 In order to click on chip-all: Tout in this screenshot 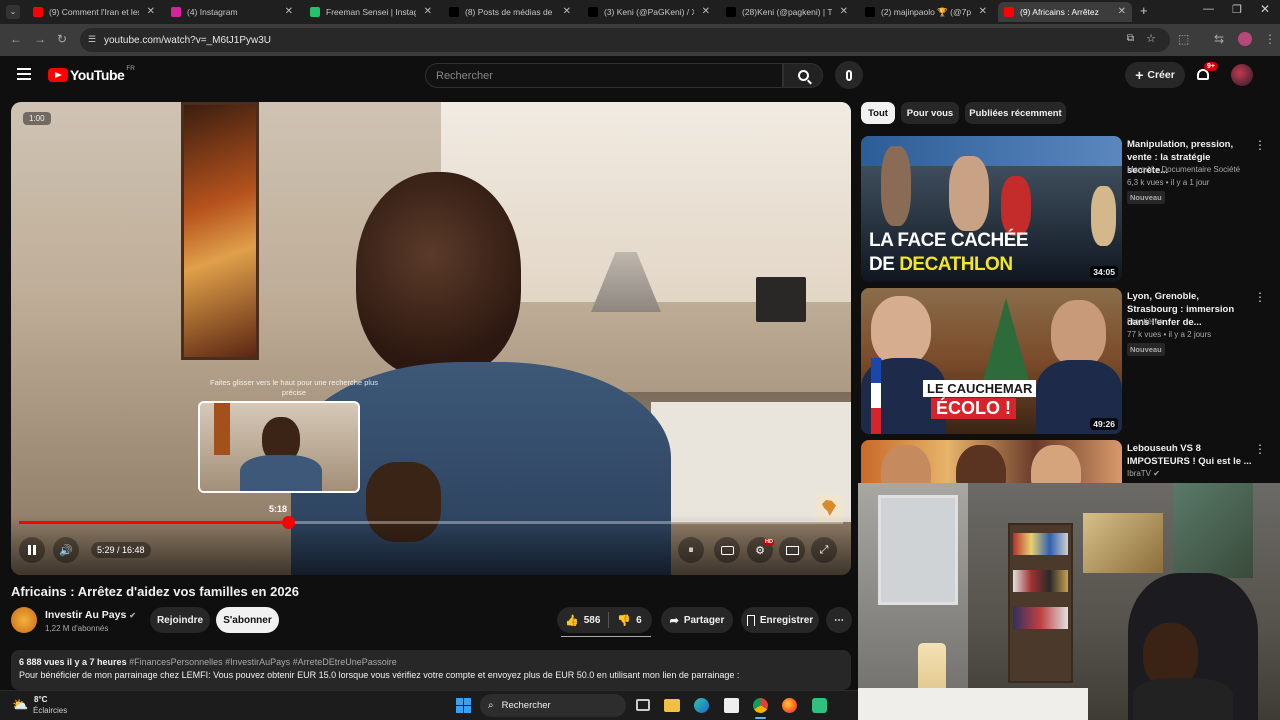, I will do `click(878, 113)`.